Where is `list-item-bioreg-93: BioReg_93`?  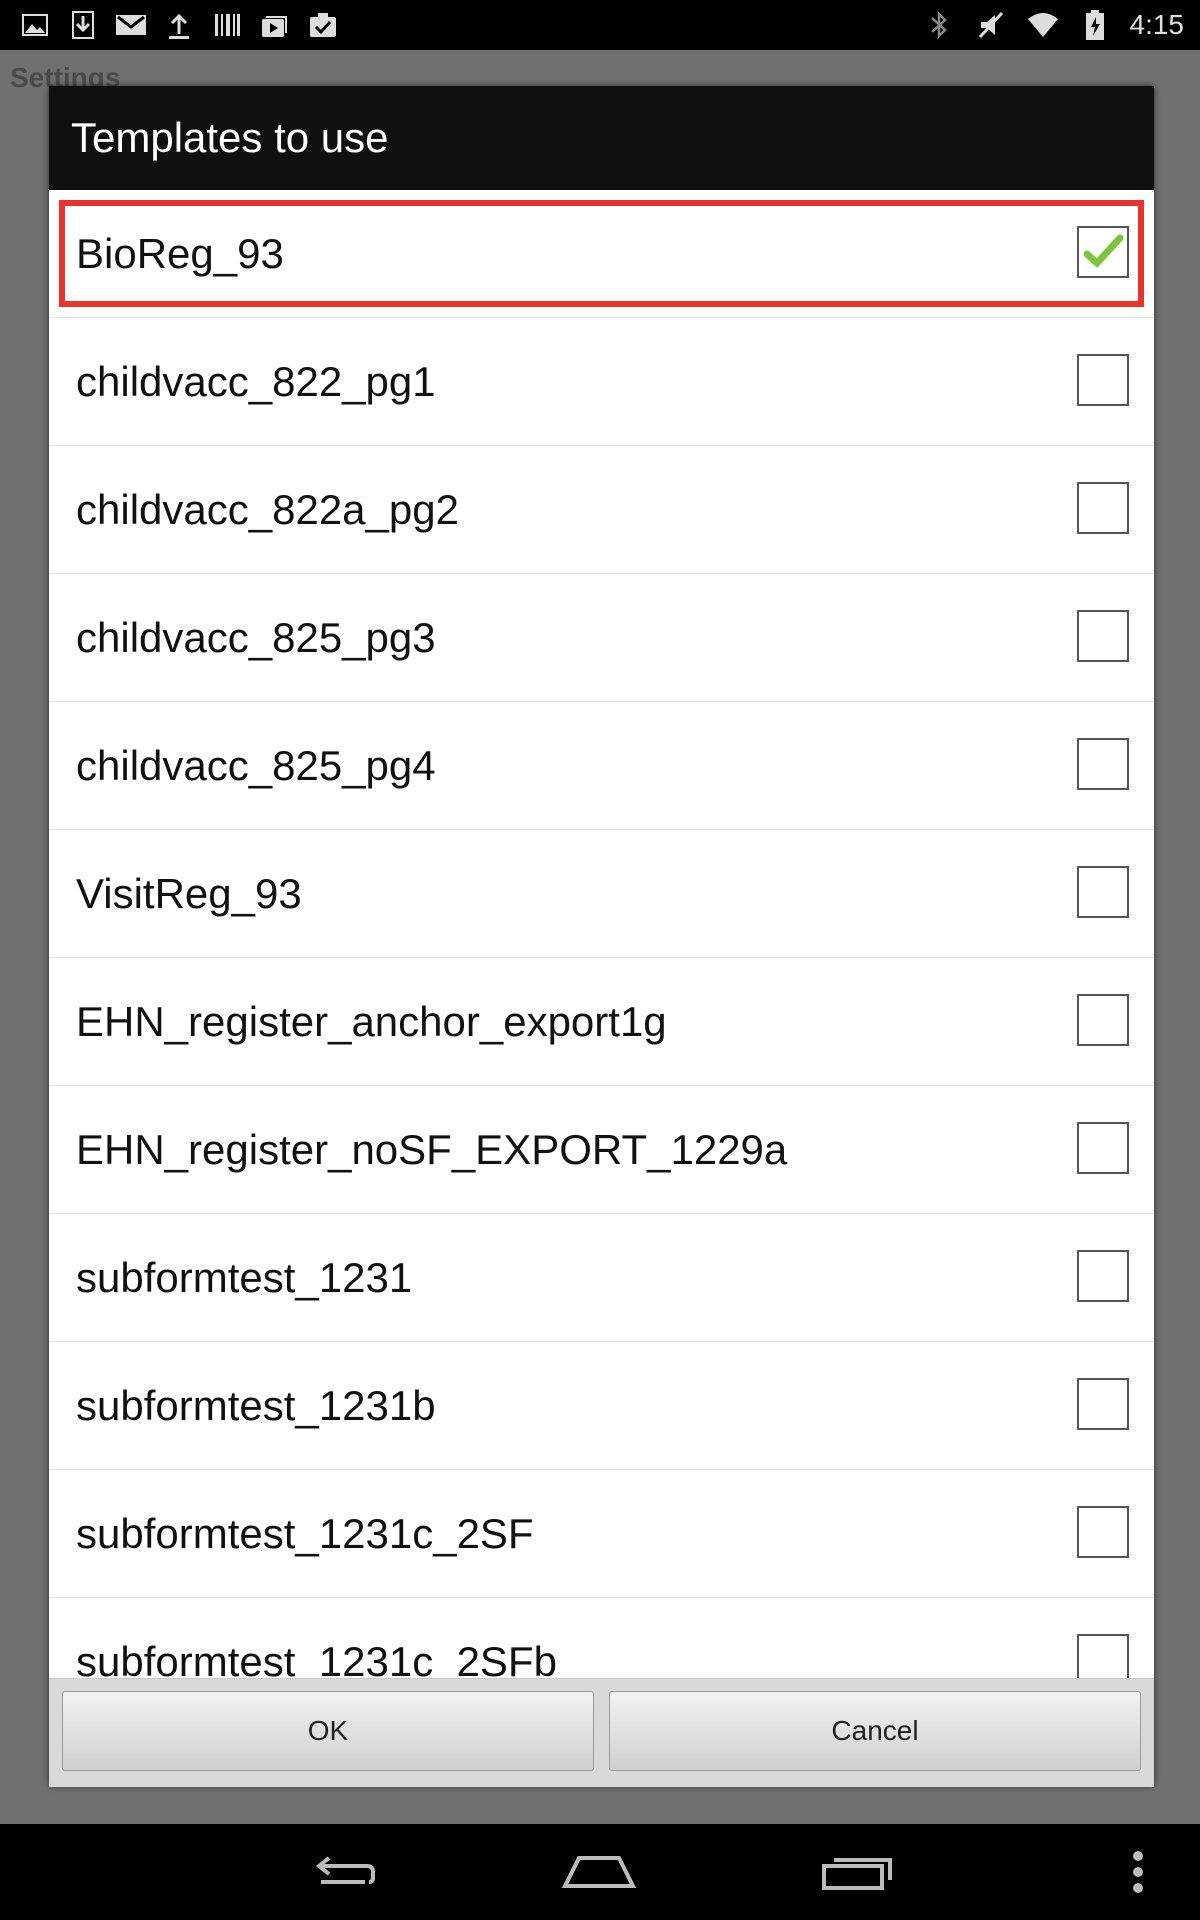 list-item-bioreg-93: BioReg_93 is located at coordinates (601, 254).